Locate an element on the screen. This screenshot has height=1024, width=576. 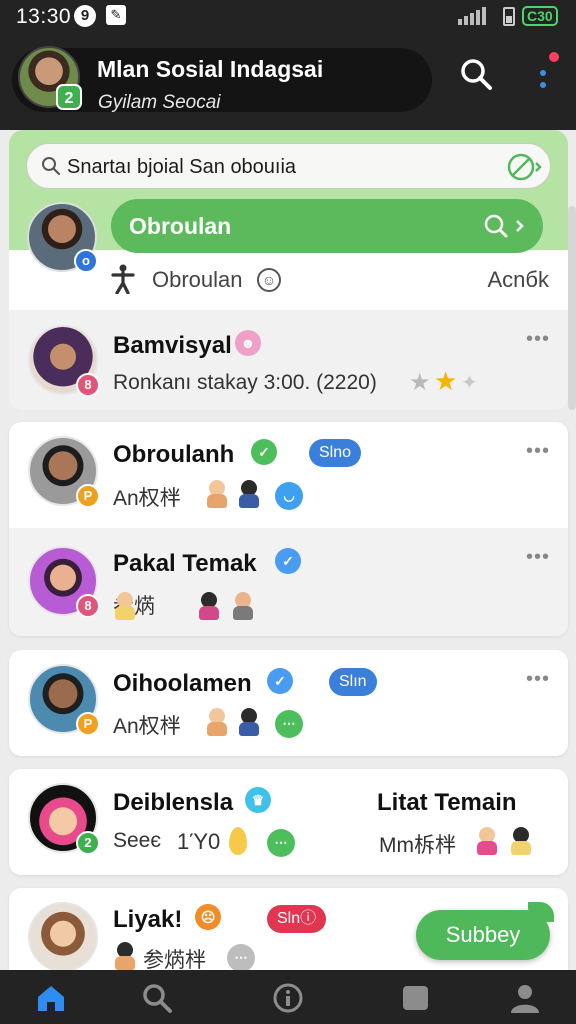
chat-item: 8 Pakal Temak ✓ 参焫 ••• is located at coordinates (288, 582).